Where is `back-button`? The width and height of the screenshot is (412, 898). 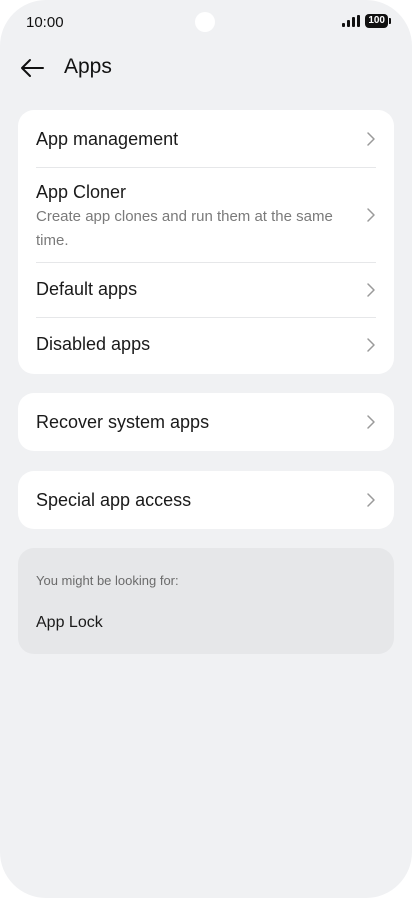 back-button is located at coordinates (32, 68).